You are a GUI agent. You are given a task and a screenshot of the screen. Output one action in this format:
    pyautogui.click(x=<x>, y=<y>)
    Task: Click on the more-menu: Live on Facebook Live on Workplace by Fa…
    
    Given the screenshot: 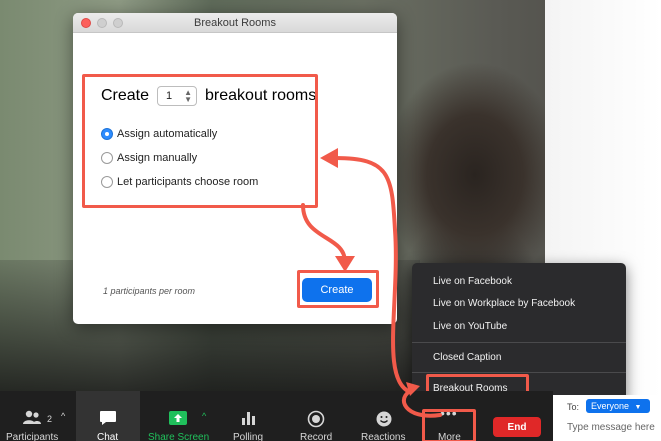 What is the action you would take?
    pyautogui.click(x=519, y=333)
    